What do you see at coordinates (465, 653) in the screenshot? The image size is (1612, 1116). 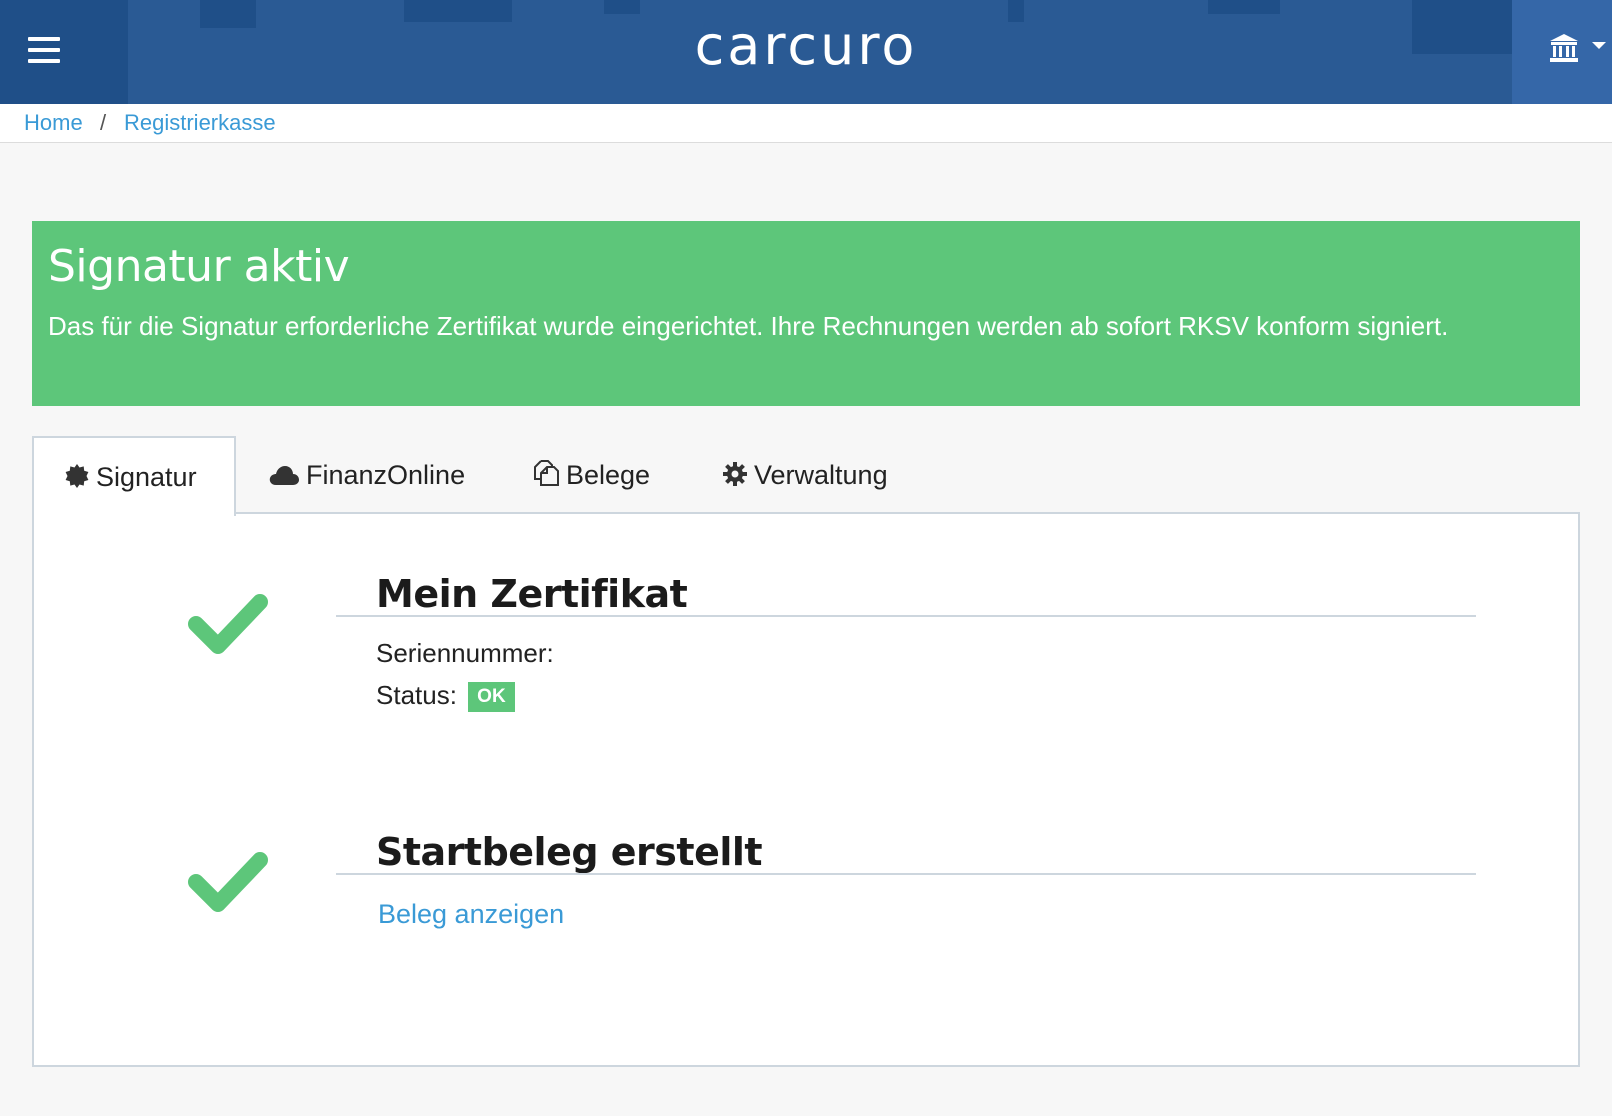 I see `serial-number-label: Seriennummer:` at bounding box center [465, 653].